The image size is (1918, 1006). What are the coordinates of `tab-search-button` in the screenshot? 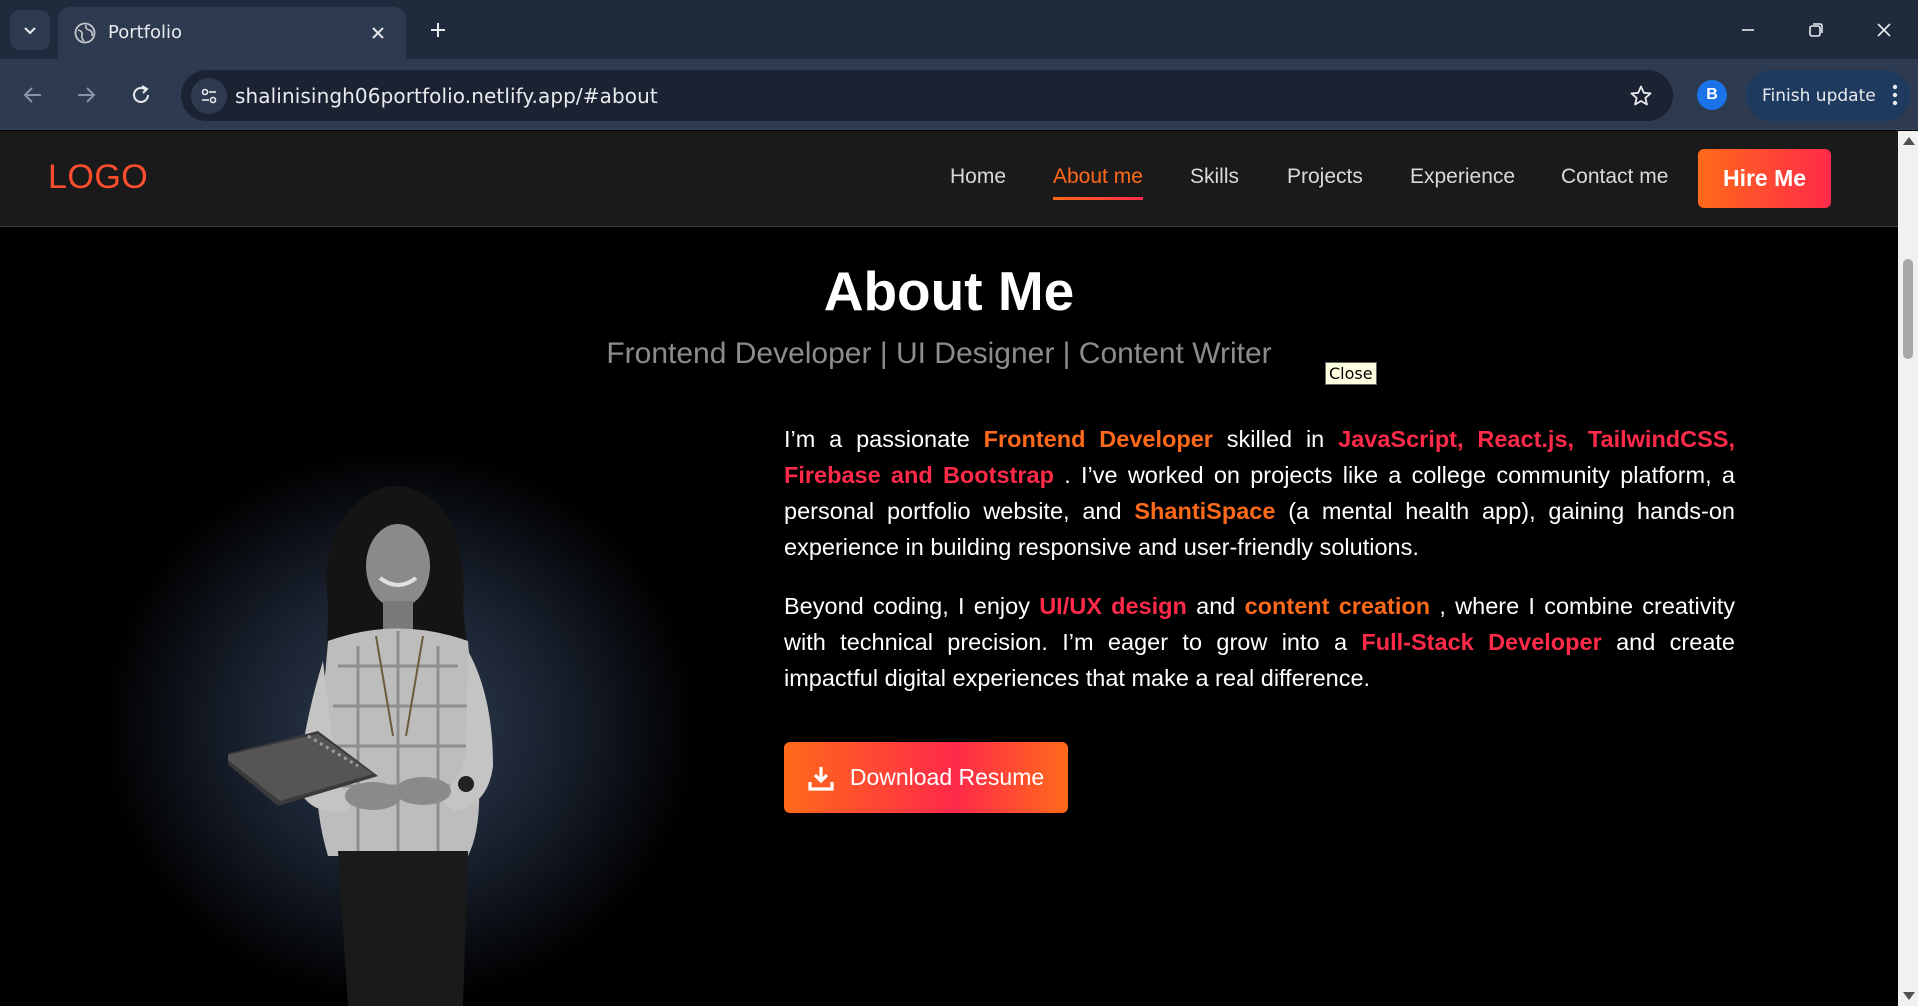 It's located at (30, 30).